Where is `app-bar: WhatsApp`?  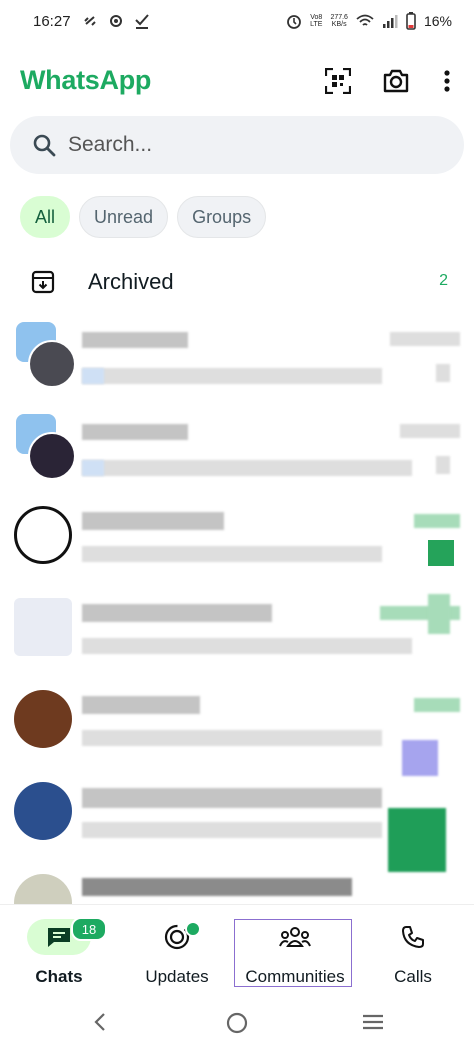 app-bar: WhatsApp is located at coordinates (237, 80).